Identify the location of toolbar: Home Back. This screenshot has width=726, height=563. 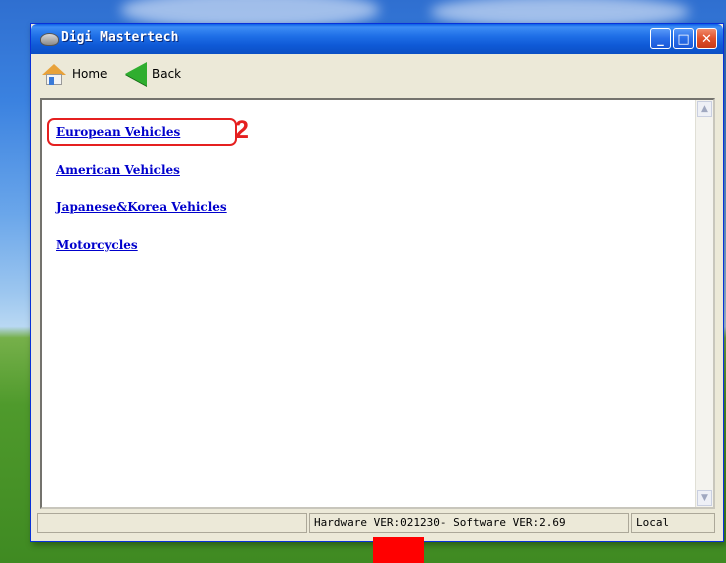
(377, 75).